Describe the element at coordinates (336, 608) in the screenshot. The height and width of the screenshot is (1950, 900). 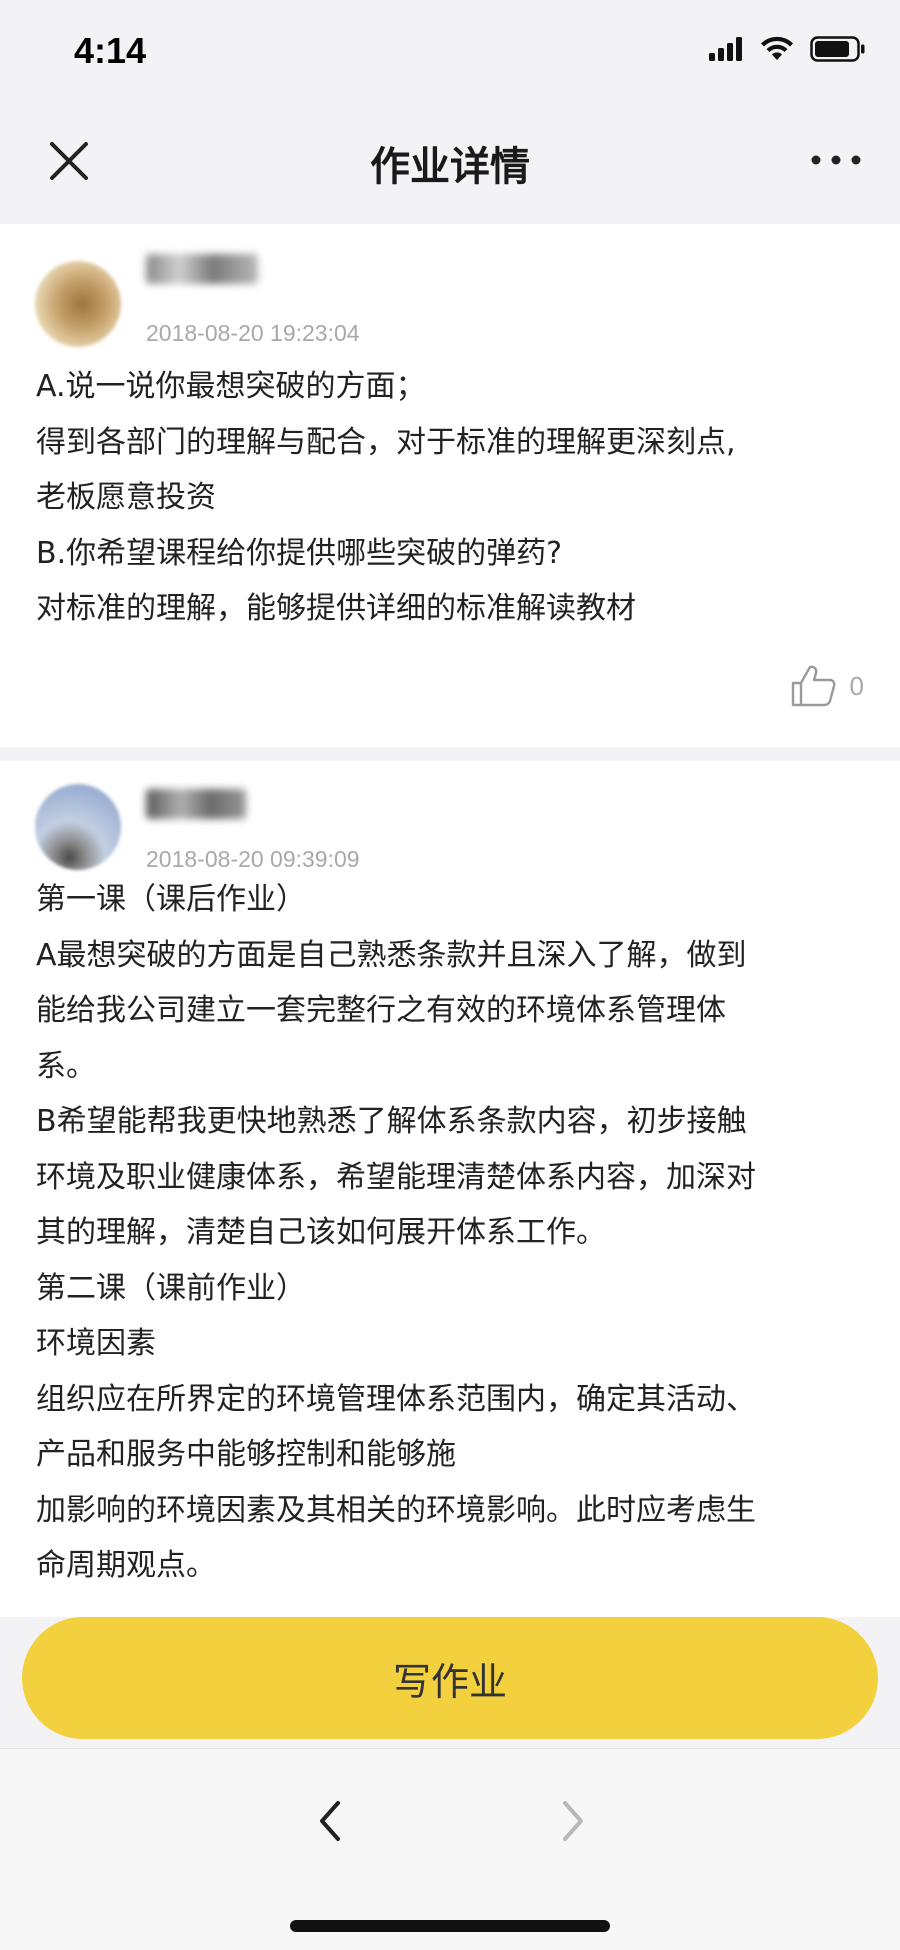
I see `post-line: 对标准的理解，能够提供详细的标准解读教材` at that location.